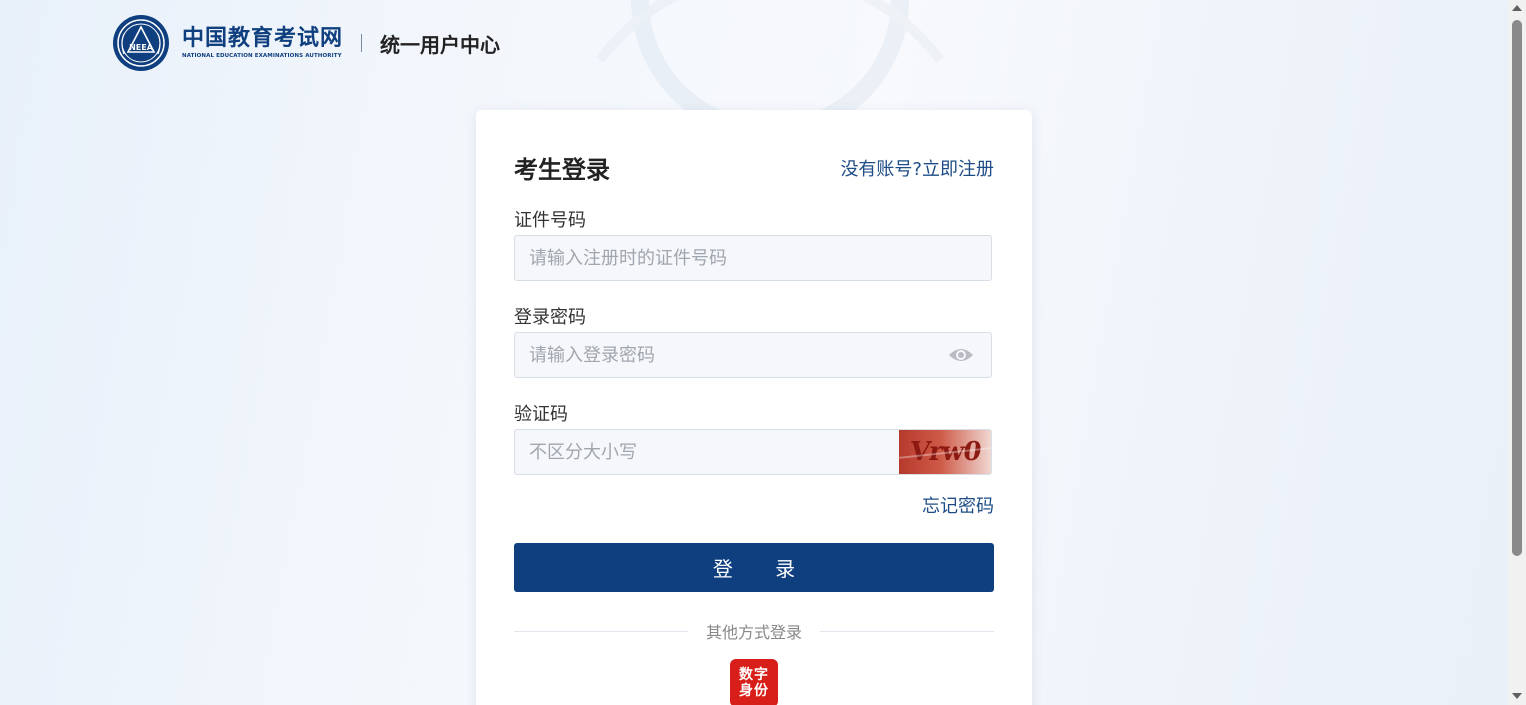 The width and height of the screenshot is (1526, 705). I want to click on other-login-divider: 其他方式登录, so click(754, 631).